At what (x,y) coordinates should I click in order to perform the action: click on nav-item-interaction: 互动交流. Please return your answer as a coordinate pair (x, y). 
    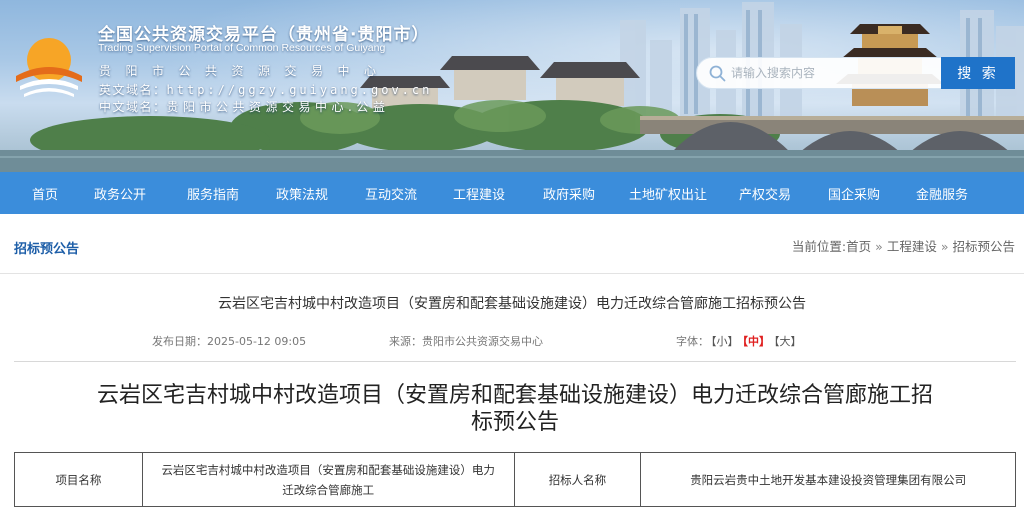
    Looking at the image, I should click on (391, 193).